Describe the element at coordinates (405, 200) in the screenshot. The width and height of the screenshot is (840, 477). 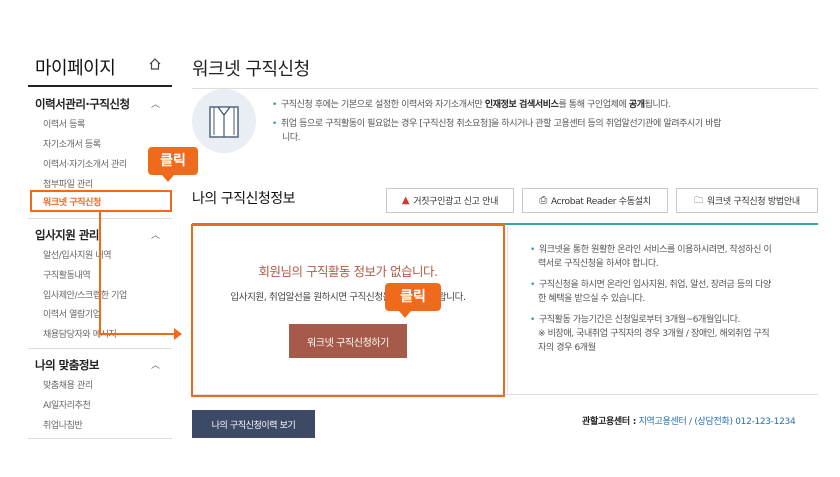
I see `siren-icon: ▲` at that location.